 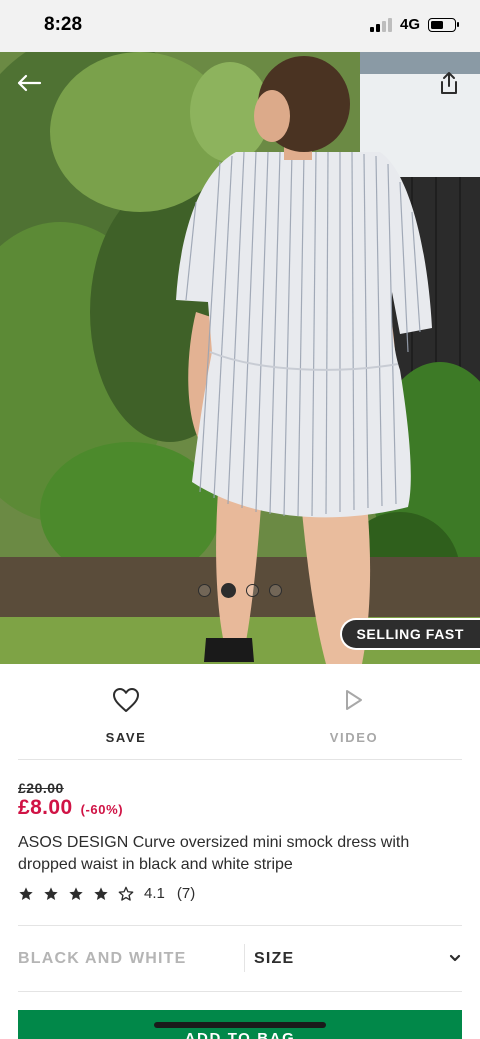 I want to click on share-button, so click(x=449, y=83).